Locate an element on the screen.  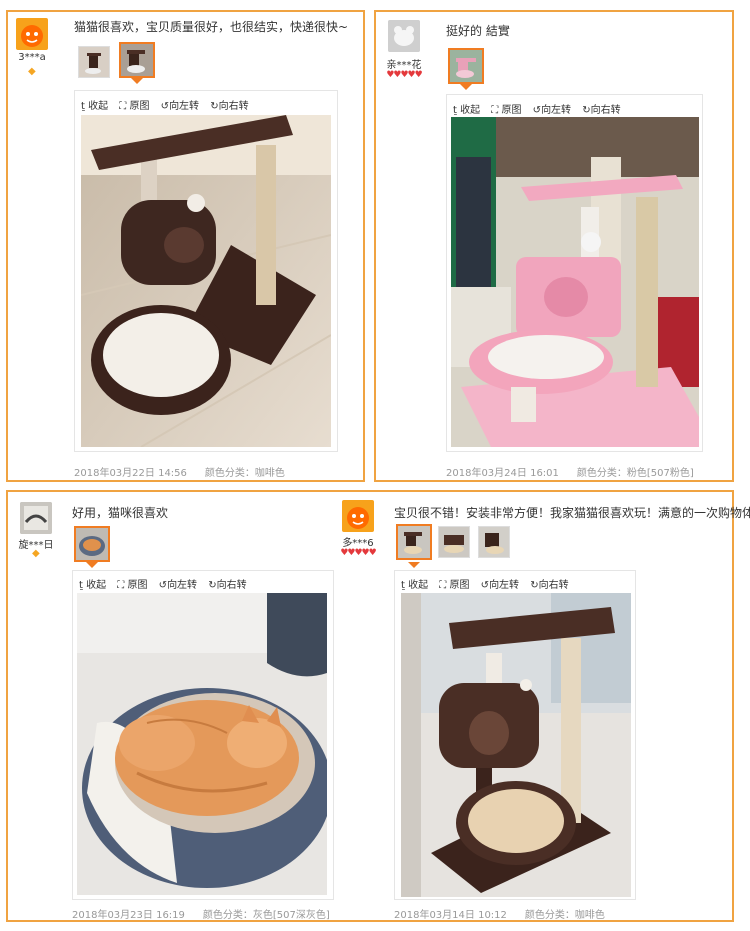
cat-tree-brown-room-photo is located at coordinates (516, 745).